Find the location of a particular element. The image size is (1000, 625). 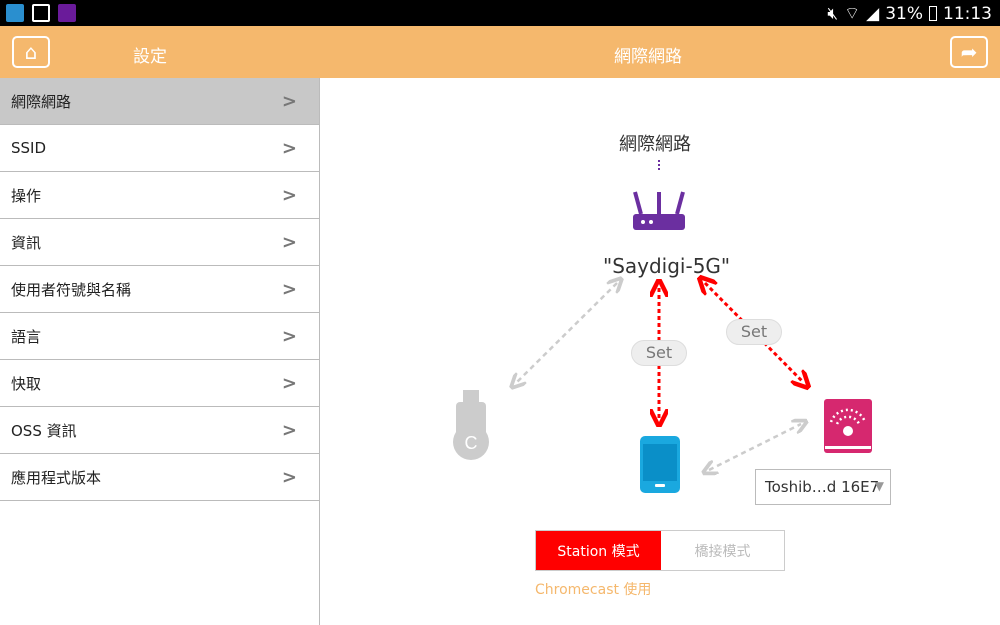

battery-percent: 31% is located at coordinates (904, 13).